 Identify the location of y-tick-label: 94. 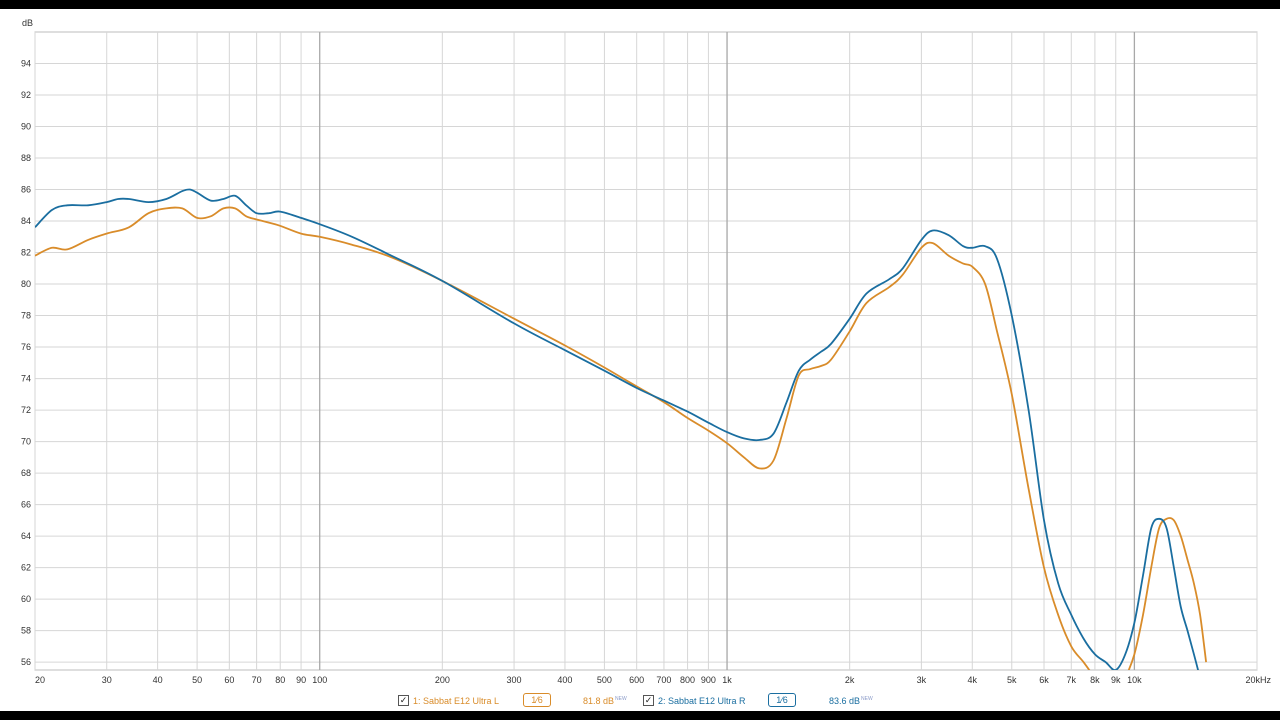
(26, 64).